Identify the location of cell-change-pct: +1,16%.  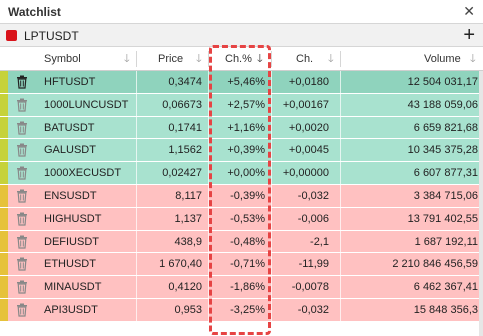
(246, 127).